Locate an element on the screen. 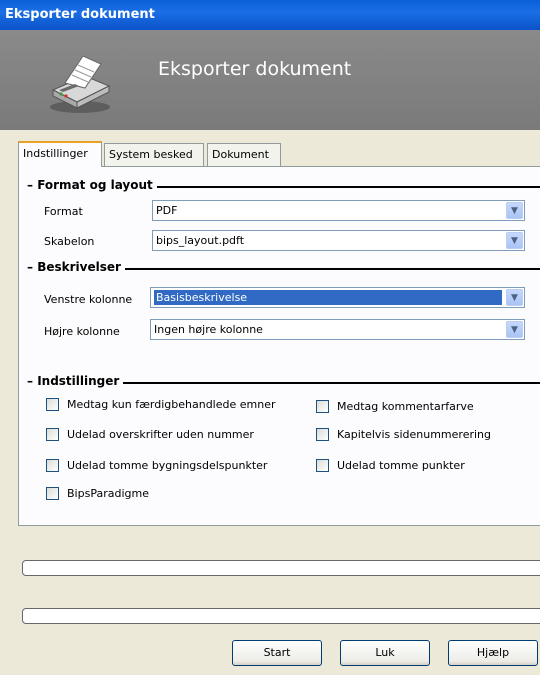  checkbox-label: Medtag kun færdigbehandlede emner is located at coordinates (171, 404).